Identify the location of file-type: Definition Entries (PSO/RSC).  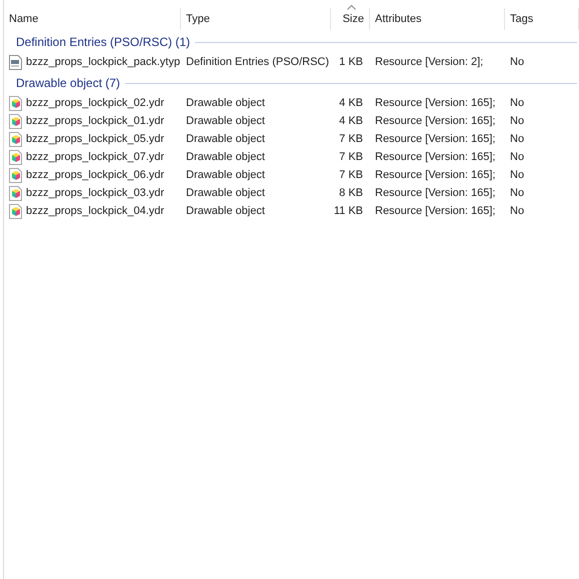
(258, 62).